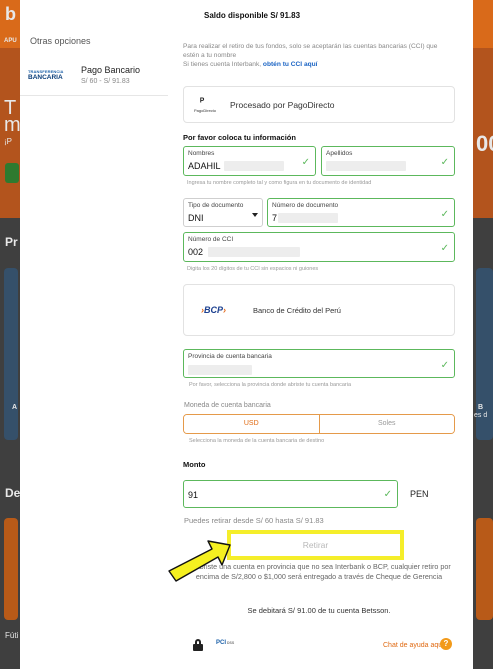  Describe the element at coordinates (193, 495) in the screenshot. I see `amount-value: 91` at that location.